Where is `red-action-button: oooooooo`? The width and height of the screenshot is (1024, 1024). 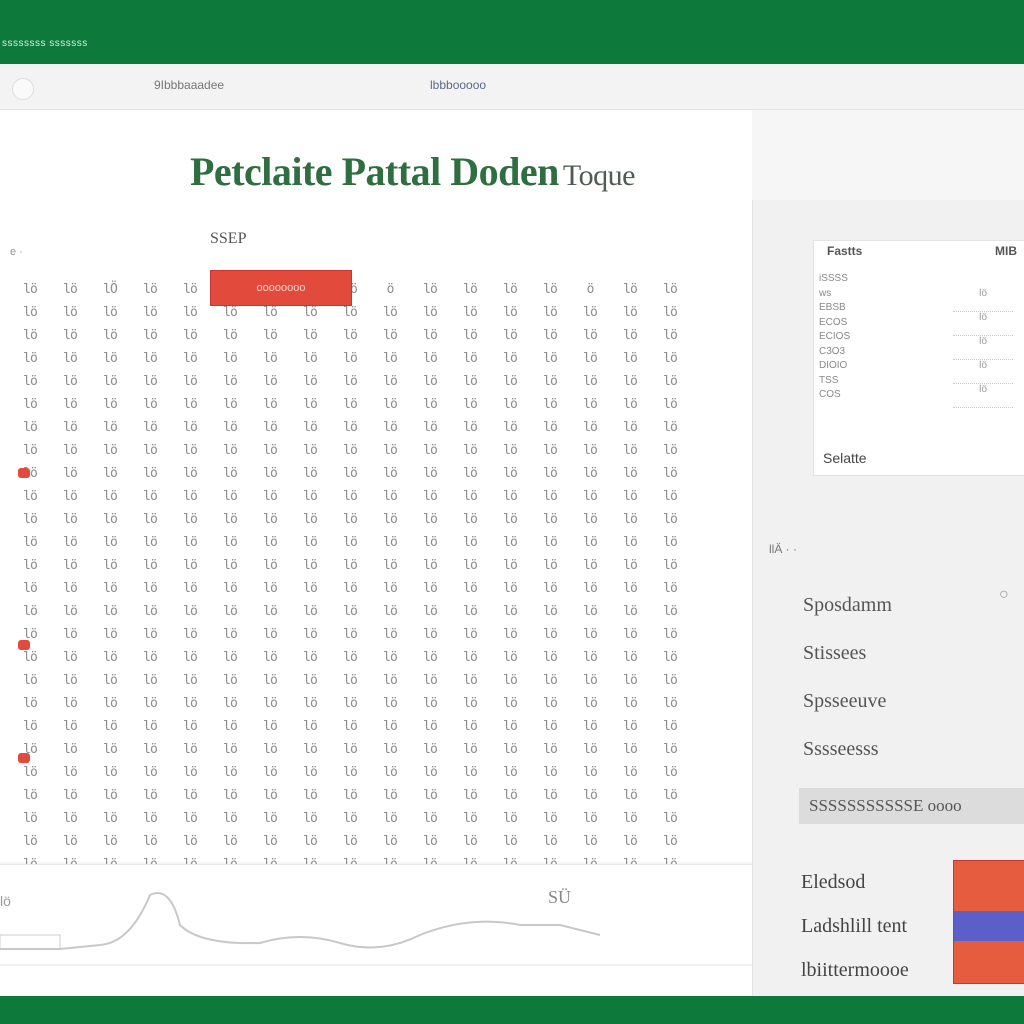 red-action-button: oooooooo is located at coordinates (281, 288).